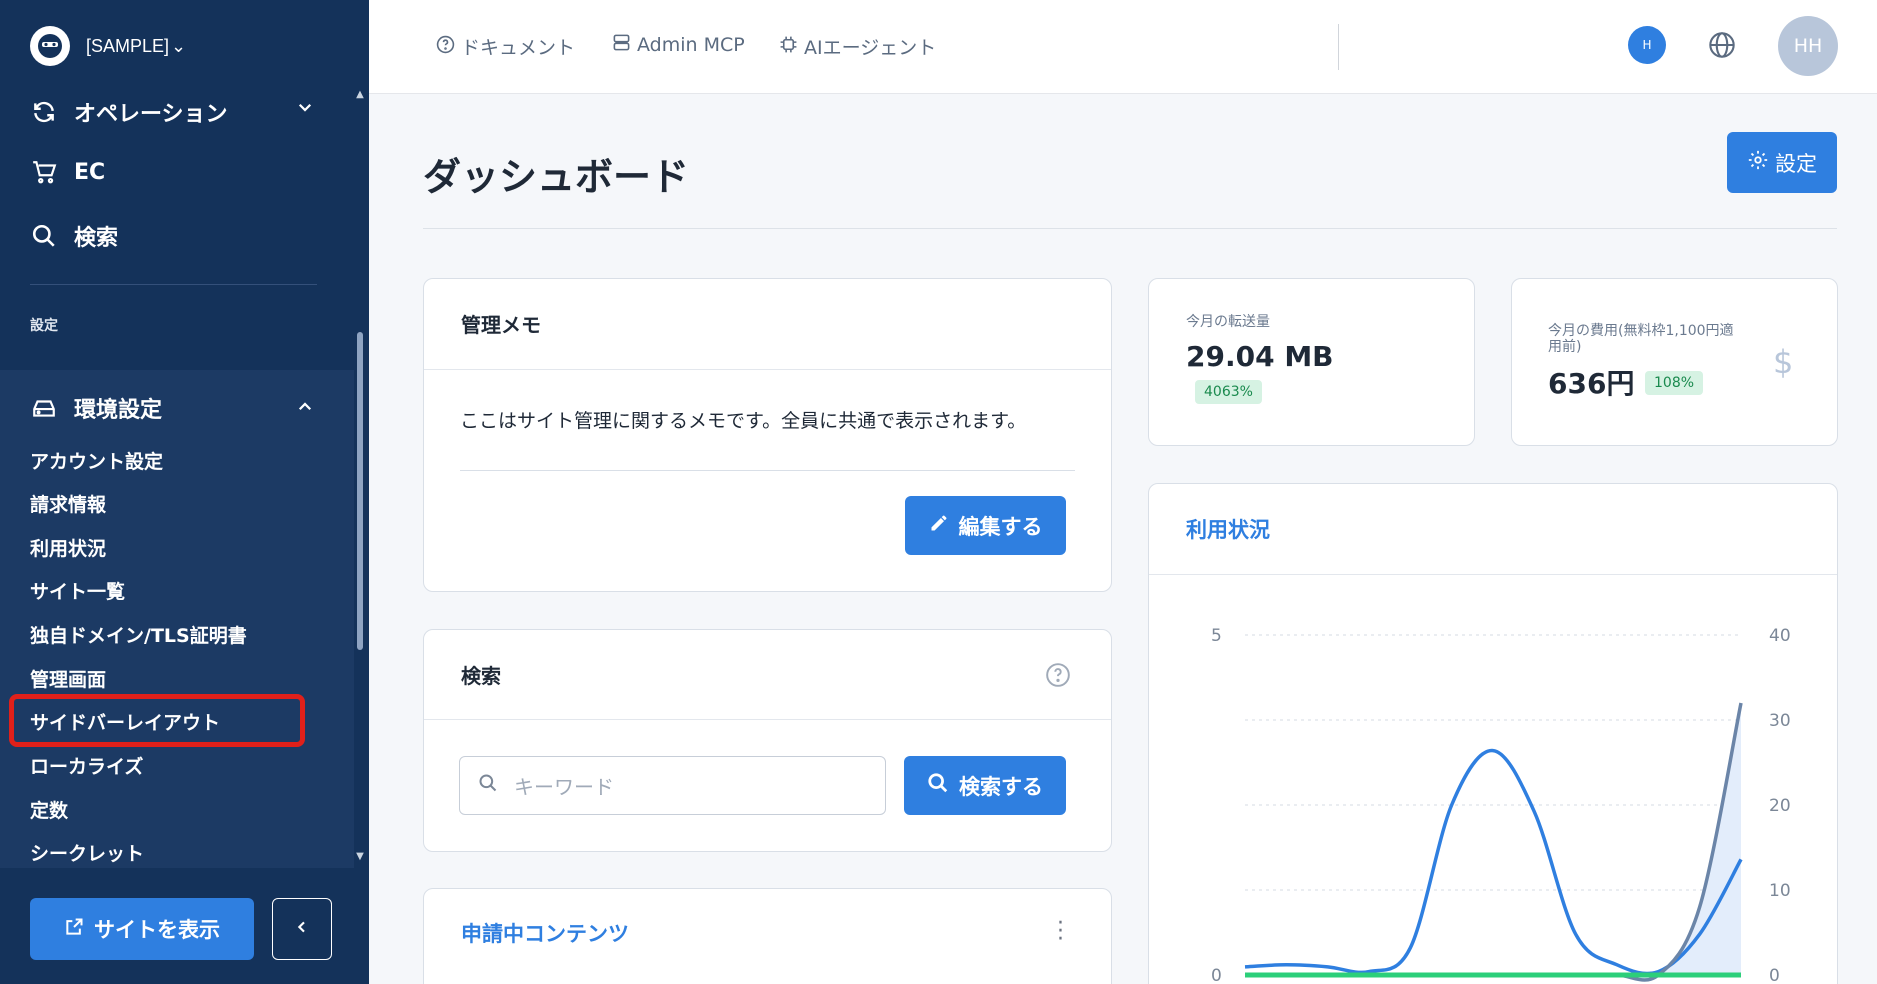 The image size is (1877, 984). I want to click on drive-icon, so click(44, 408).